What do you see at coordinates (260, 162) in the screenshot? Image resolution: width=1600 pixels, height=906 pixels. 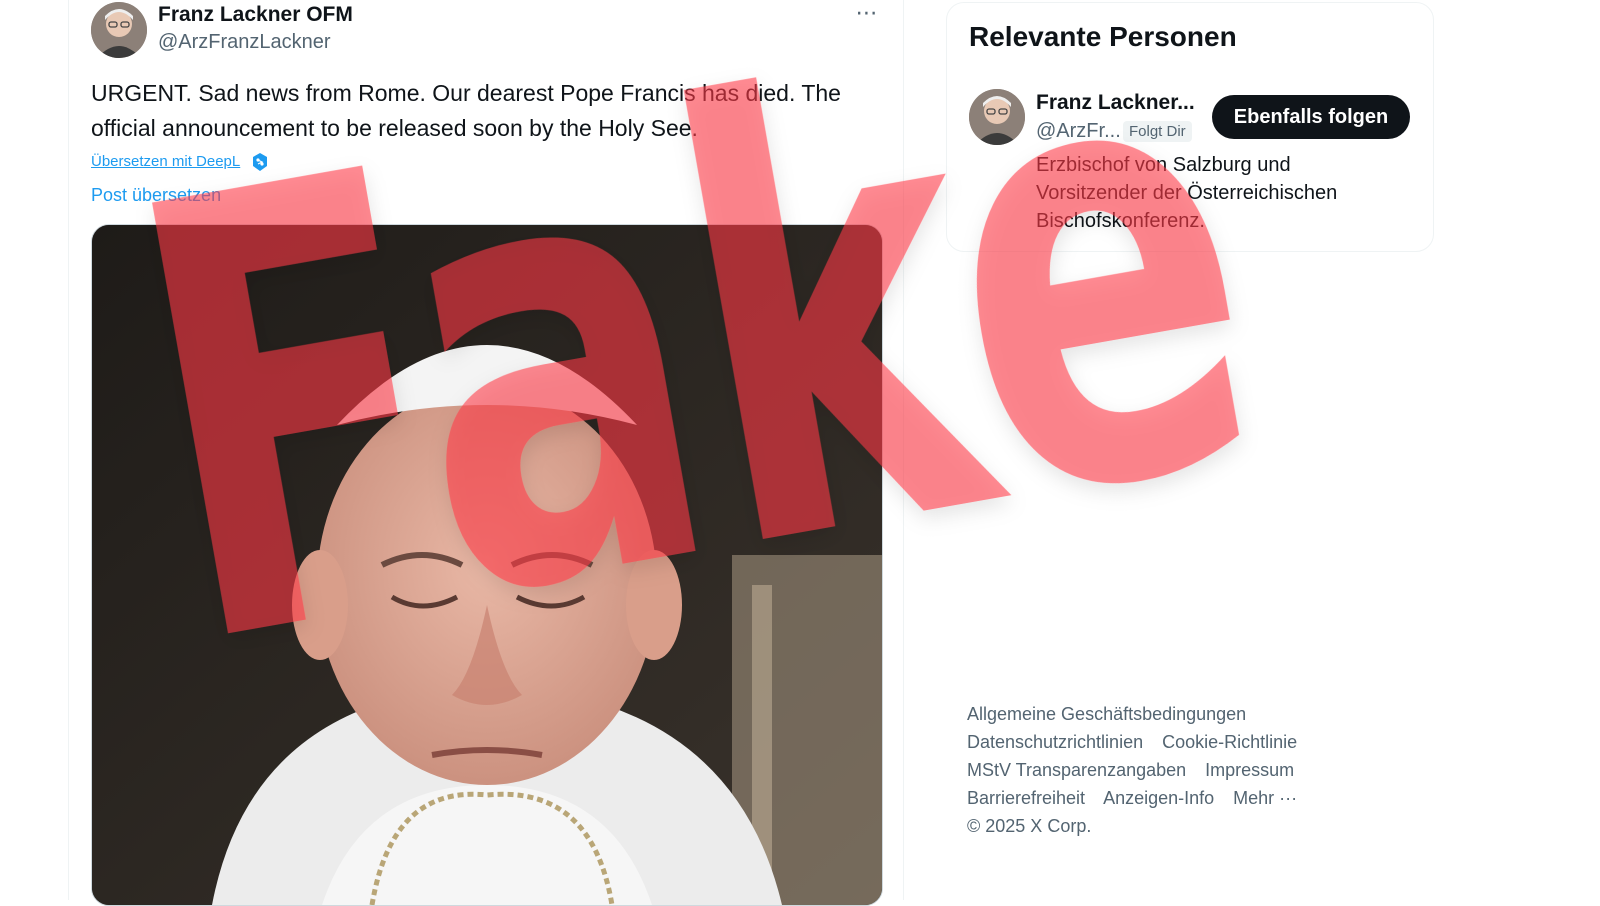 I see `deepl-icon` at bounding box center [260, 162].